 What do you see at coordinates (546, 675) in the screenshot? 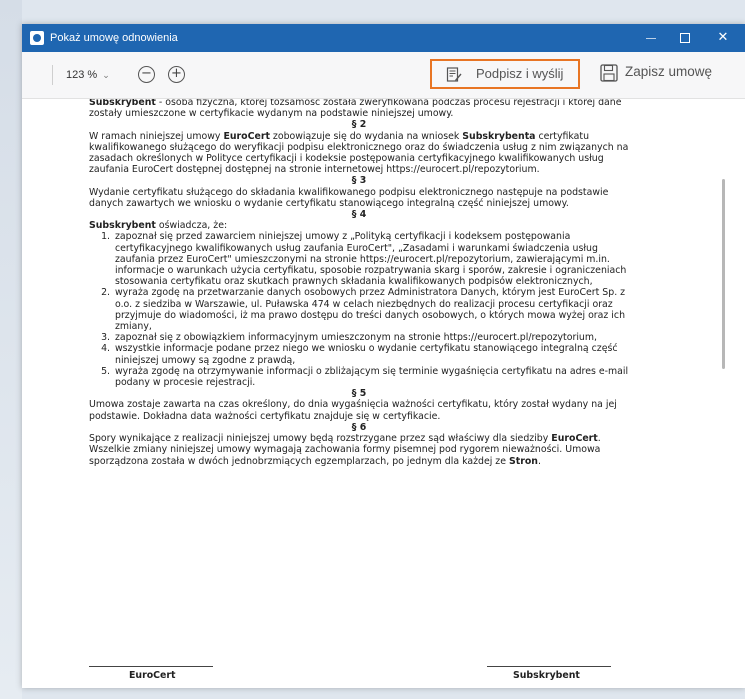
I see `signature-label-subscriber: Subskrybent` at bounding box center [546, 675].